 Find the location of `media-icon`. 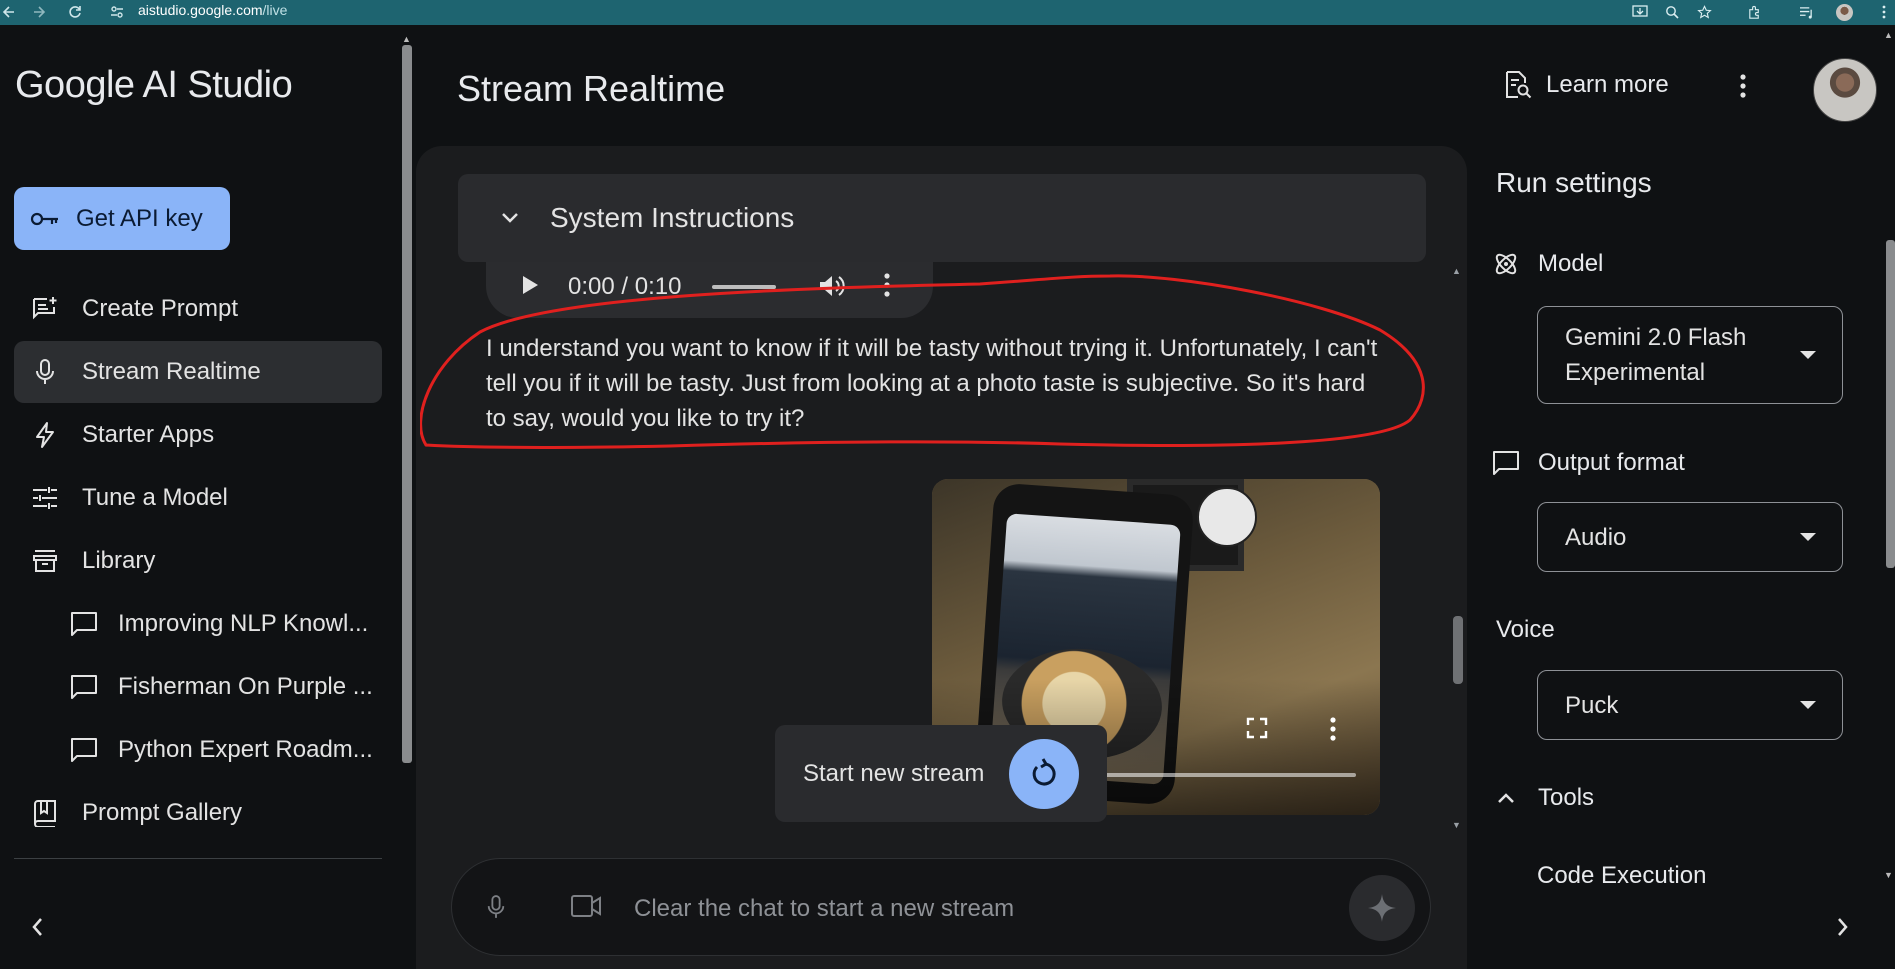

media-icon is located at coordinates (1806, 12).